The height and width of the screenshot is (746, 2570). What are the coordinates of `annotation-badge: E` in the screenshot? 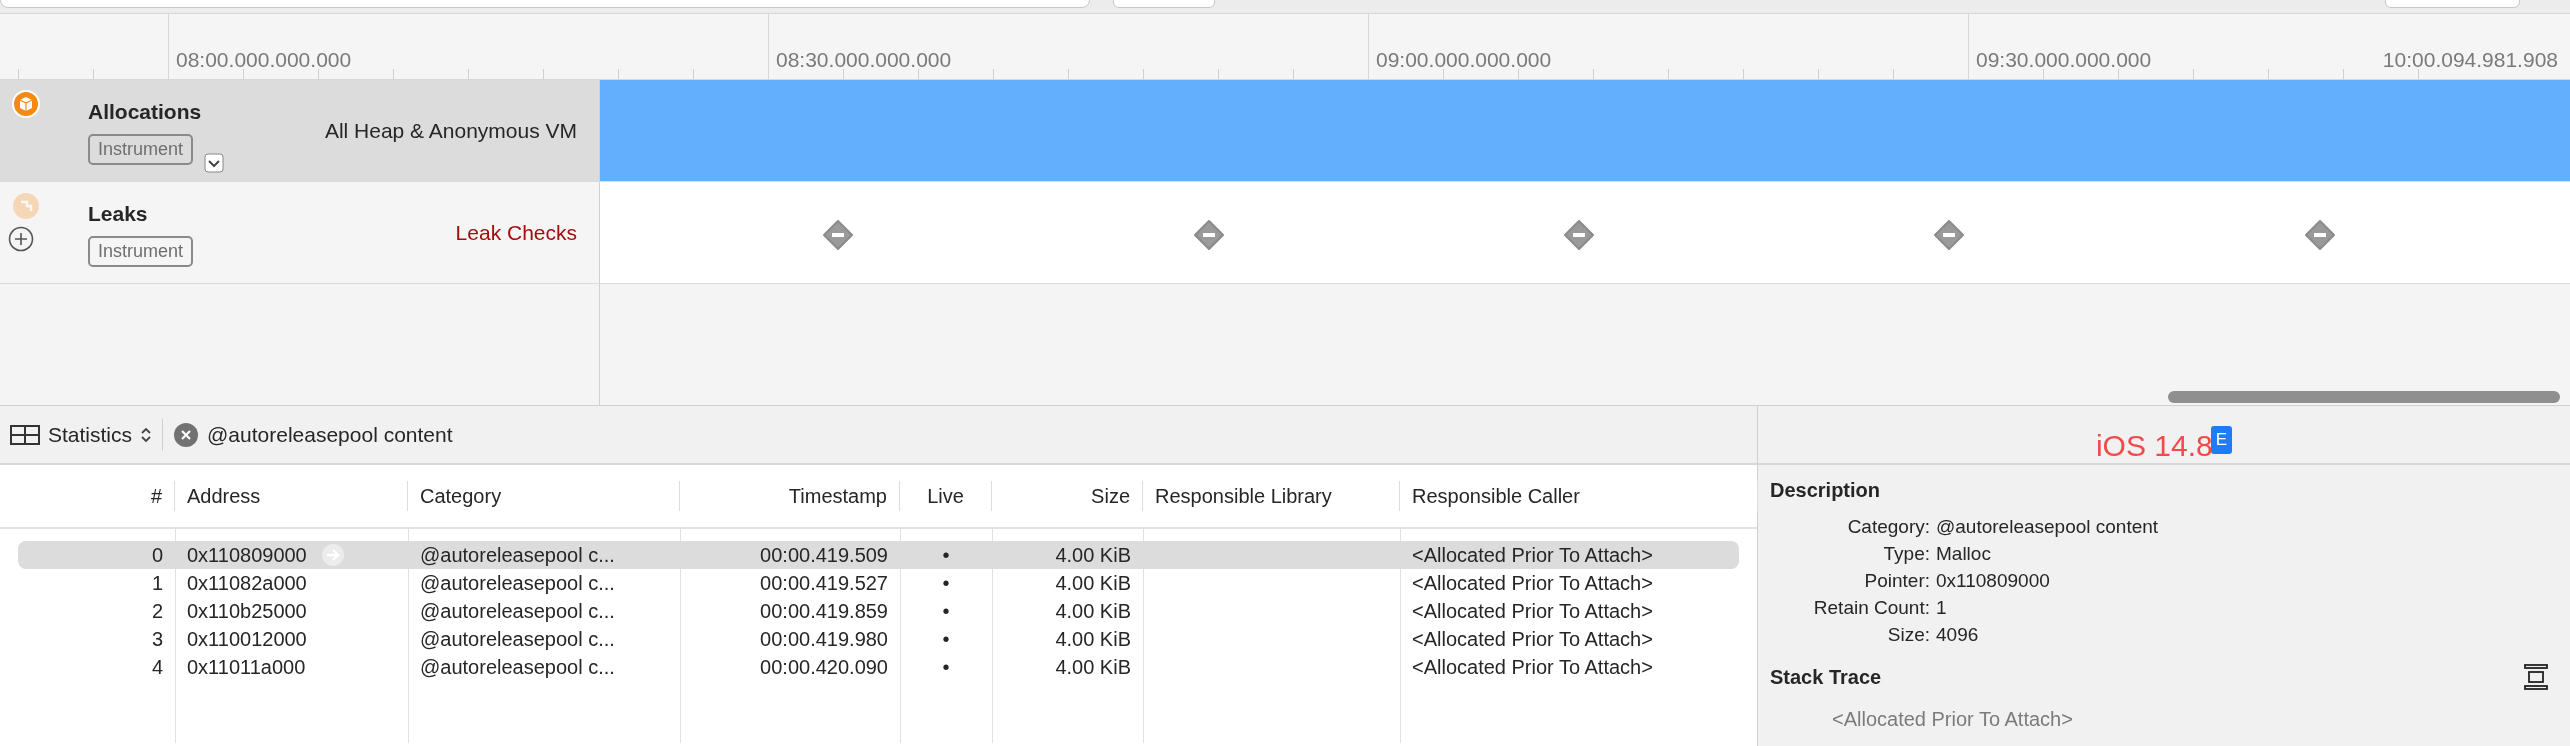 It's located at (2221, 440).